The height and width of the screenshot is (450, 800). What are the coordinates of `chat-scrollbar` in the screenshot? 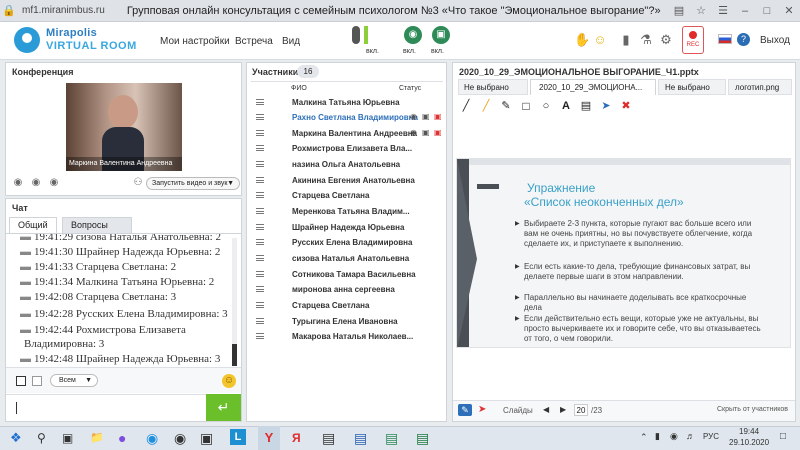 It's located at (234, 302).